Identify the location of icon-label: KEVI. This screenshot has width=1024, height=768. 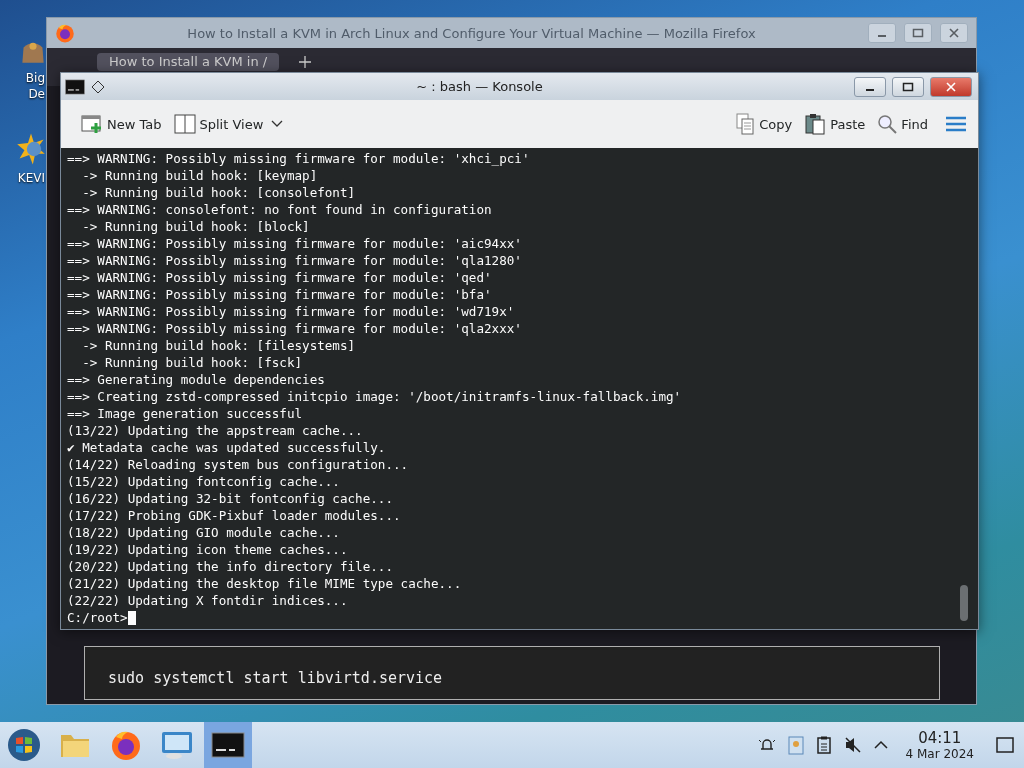
(31, 178).